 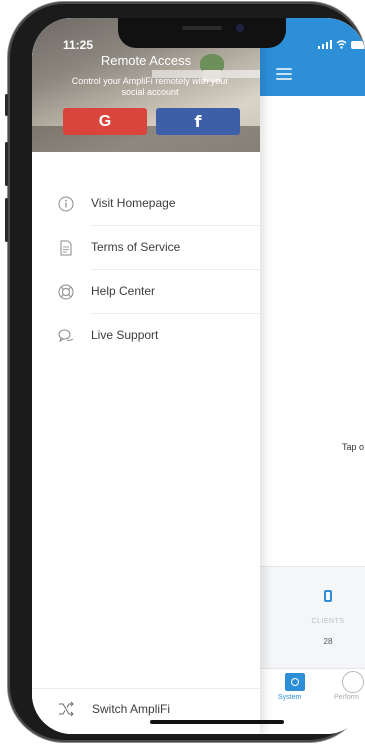 What do you see at coordinates (66, 248) in the screenshot?
I see `document-icon` at bounding box center [66, 248].